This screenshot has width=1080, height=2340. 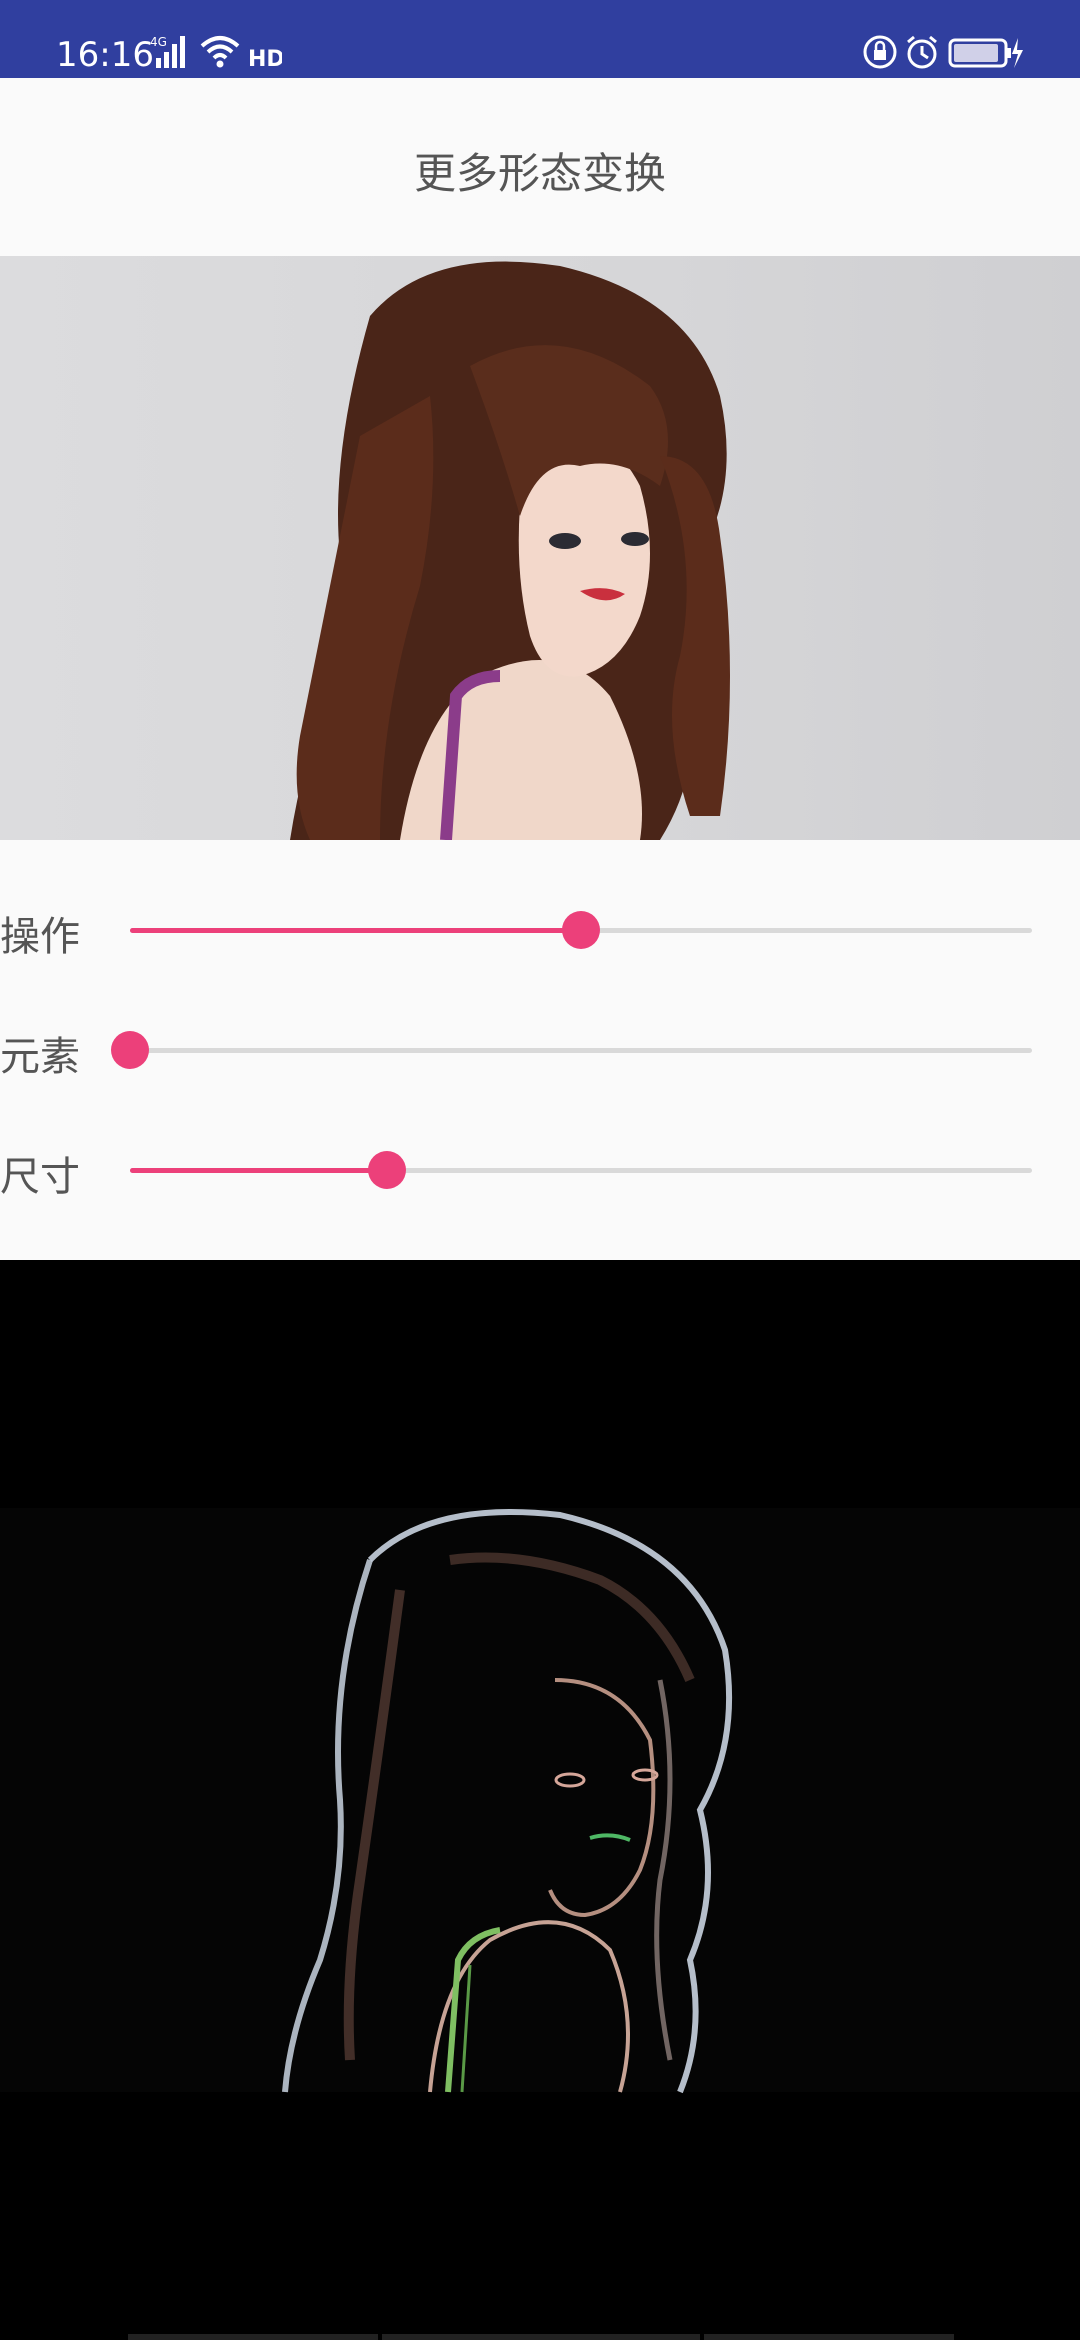 I want to click on operation-slider, so click(x=581, y=930).